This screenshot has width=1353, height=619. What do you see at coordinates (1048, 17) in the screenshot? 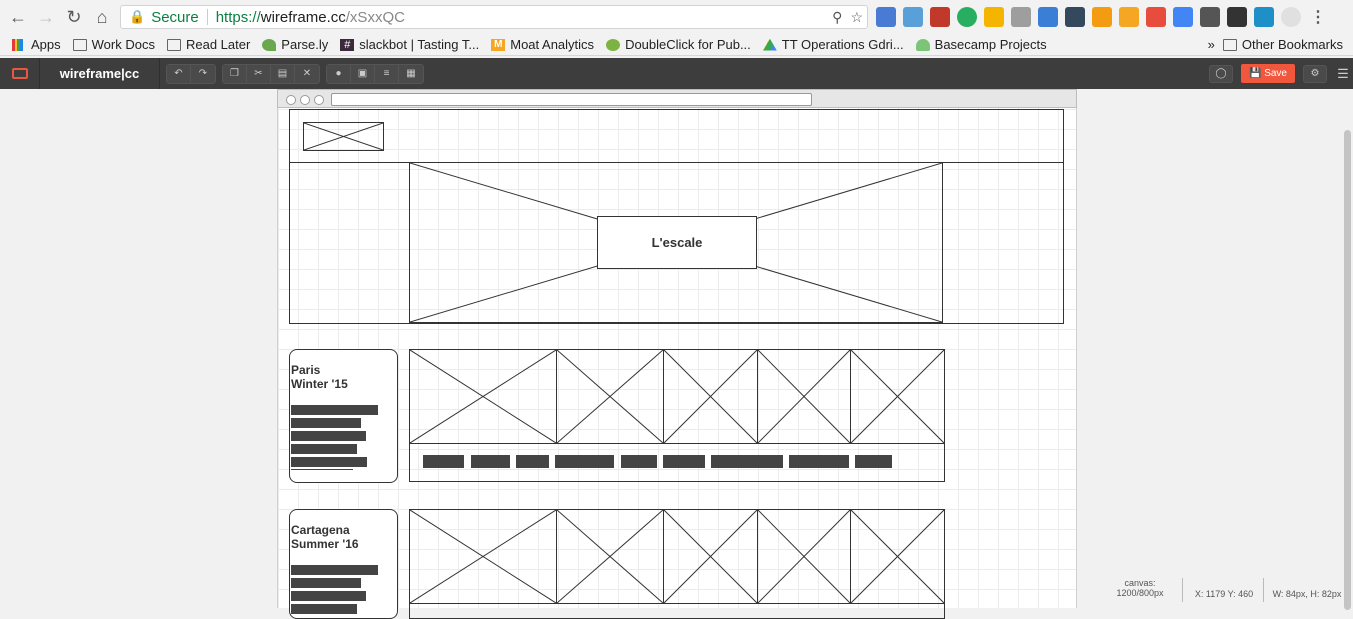
I see `extension-notification-icon` at bounding box center [1048, 17].